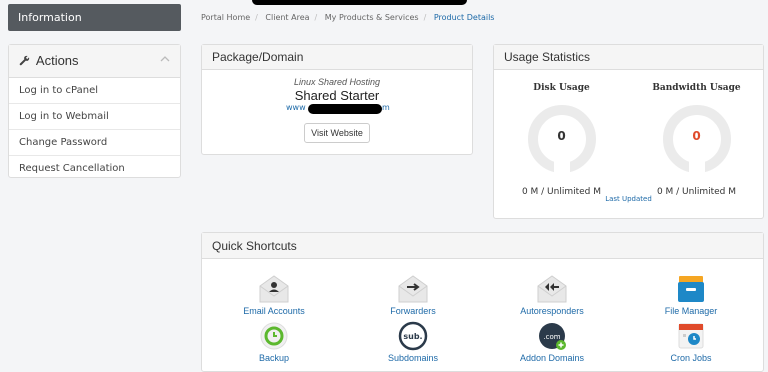 The width and height of the screenshot is (768, 372). I want to click on breadcrumb-portal-home: Portal Home, so click(225, 17).